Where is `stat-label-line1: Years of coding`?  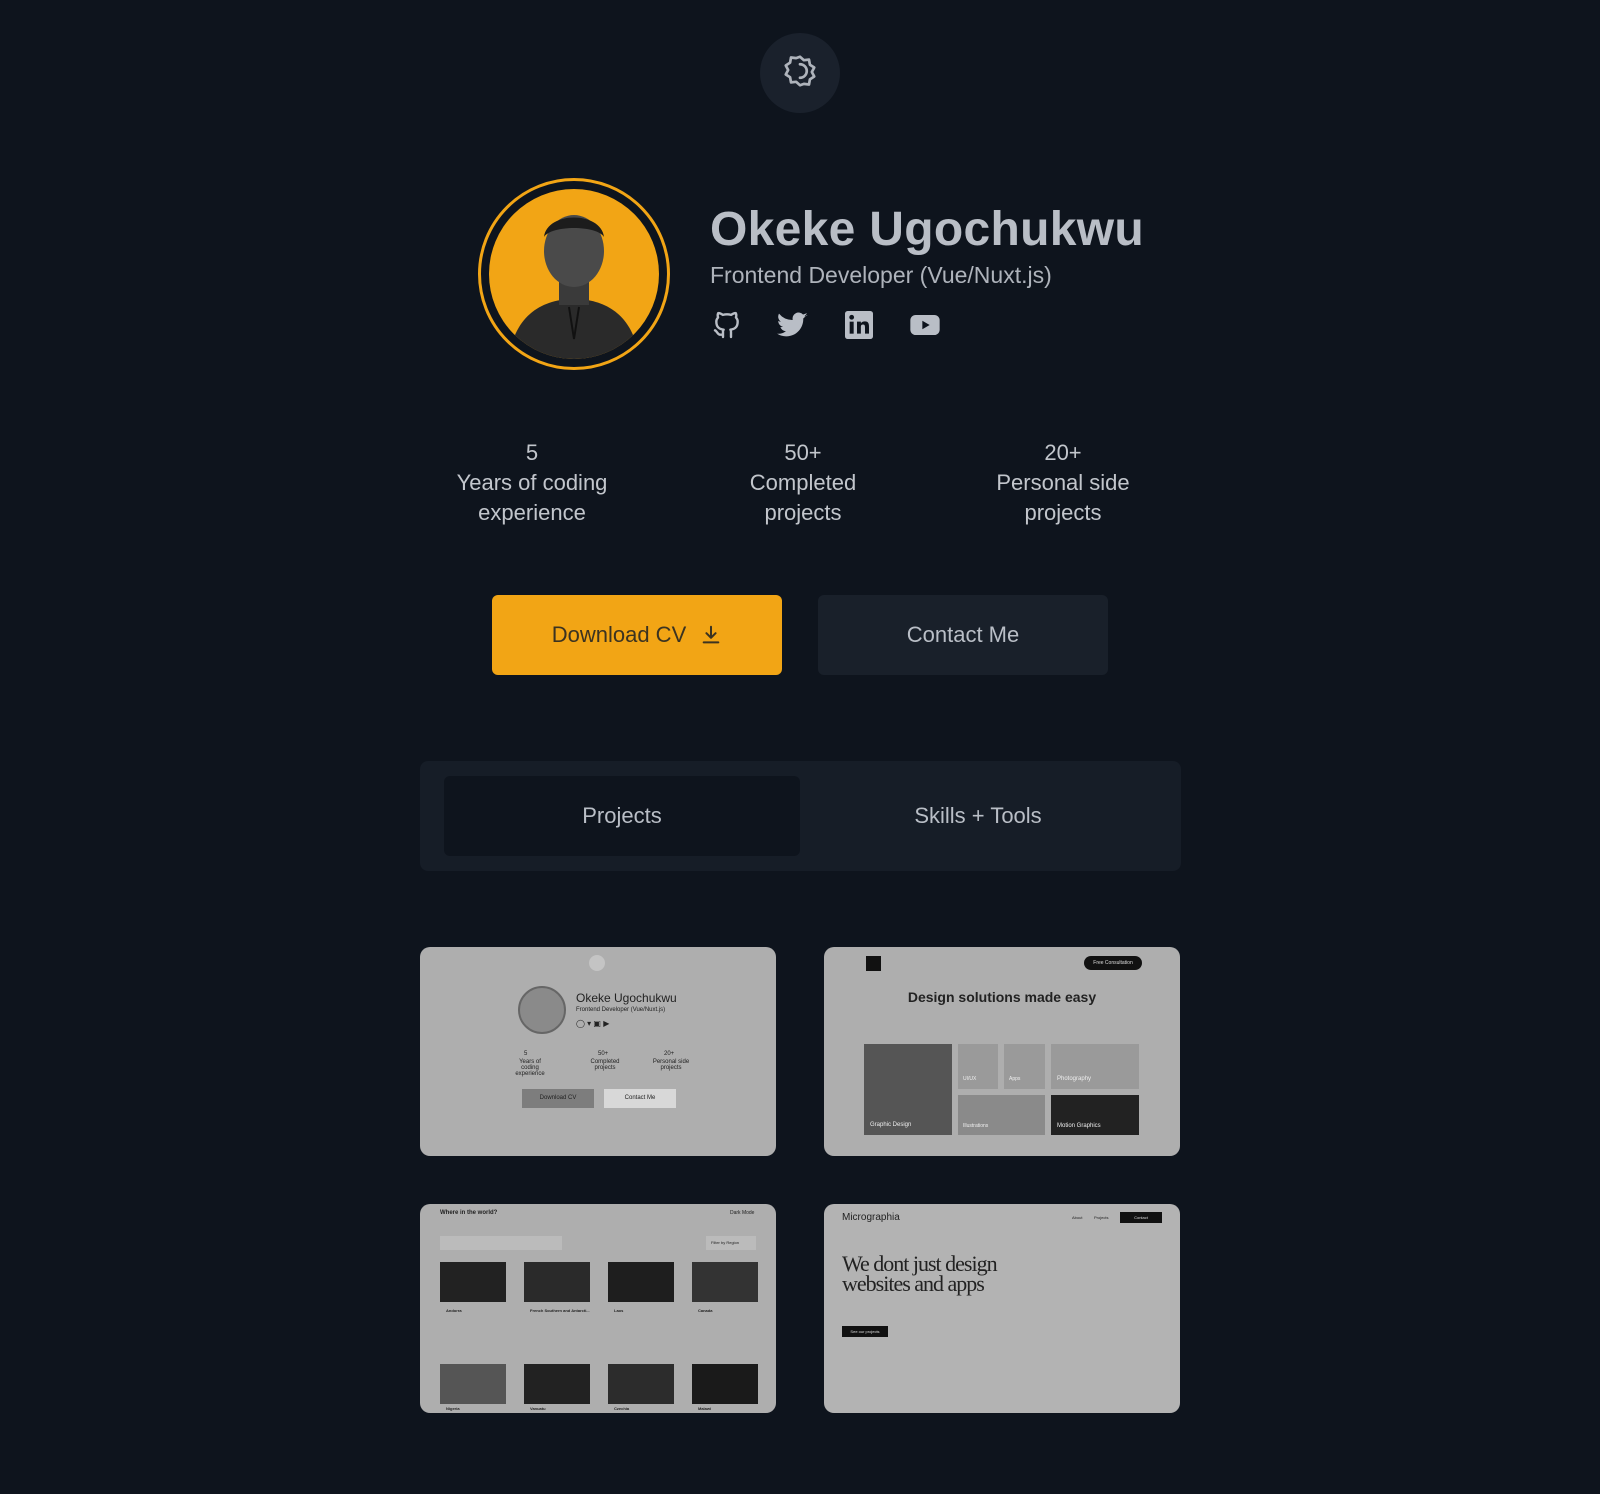 stat-label-line1: Years of coding is located at coordinates (532, 482).